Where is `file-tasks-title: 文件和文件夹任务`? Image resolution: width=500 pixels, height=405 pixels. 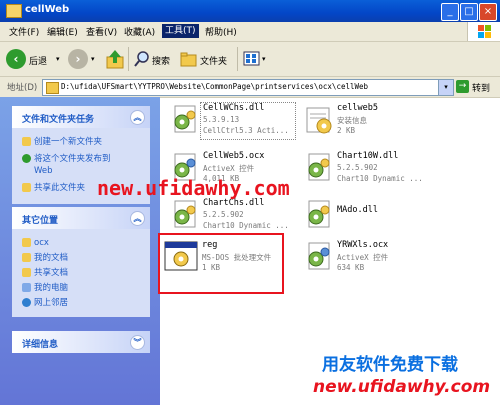 file-tasks-title: 文件和文件夹任务 is located at coordinates (58, 120).